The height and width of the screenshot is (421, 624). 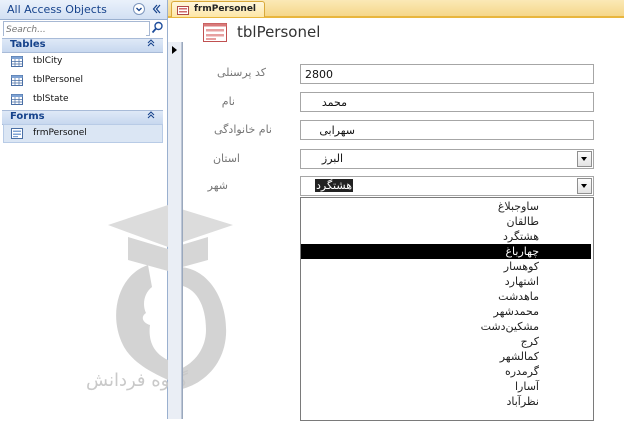 I want to click on label-last-name: نام خانوادگی, so click(x=243, y=129).